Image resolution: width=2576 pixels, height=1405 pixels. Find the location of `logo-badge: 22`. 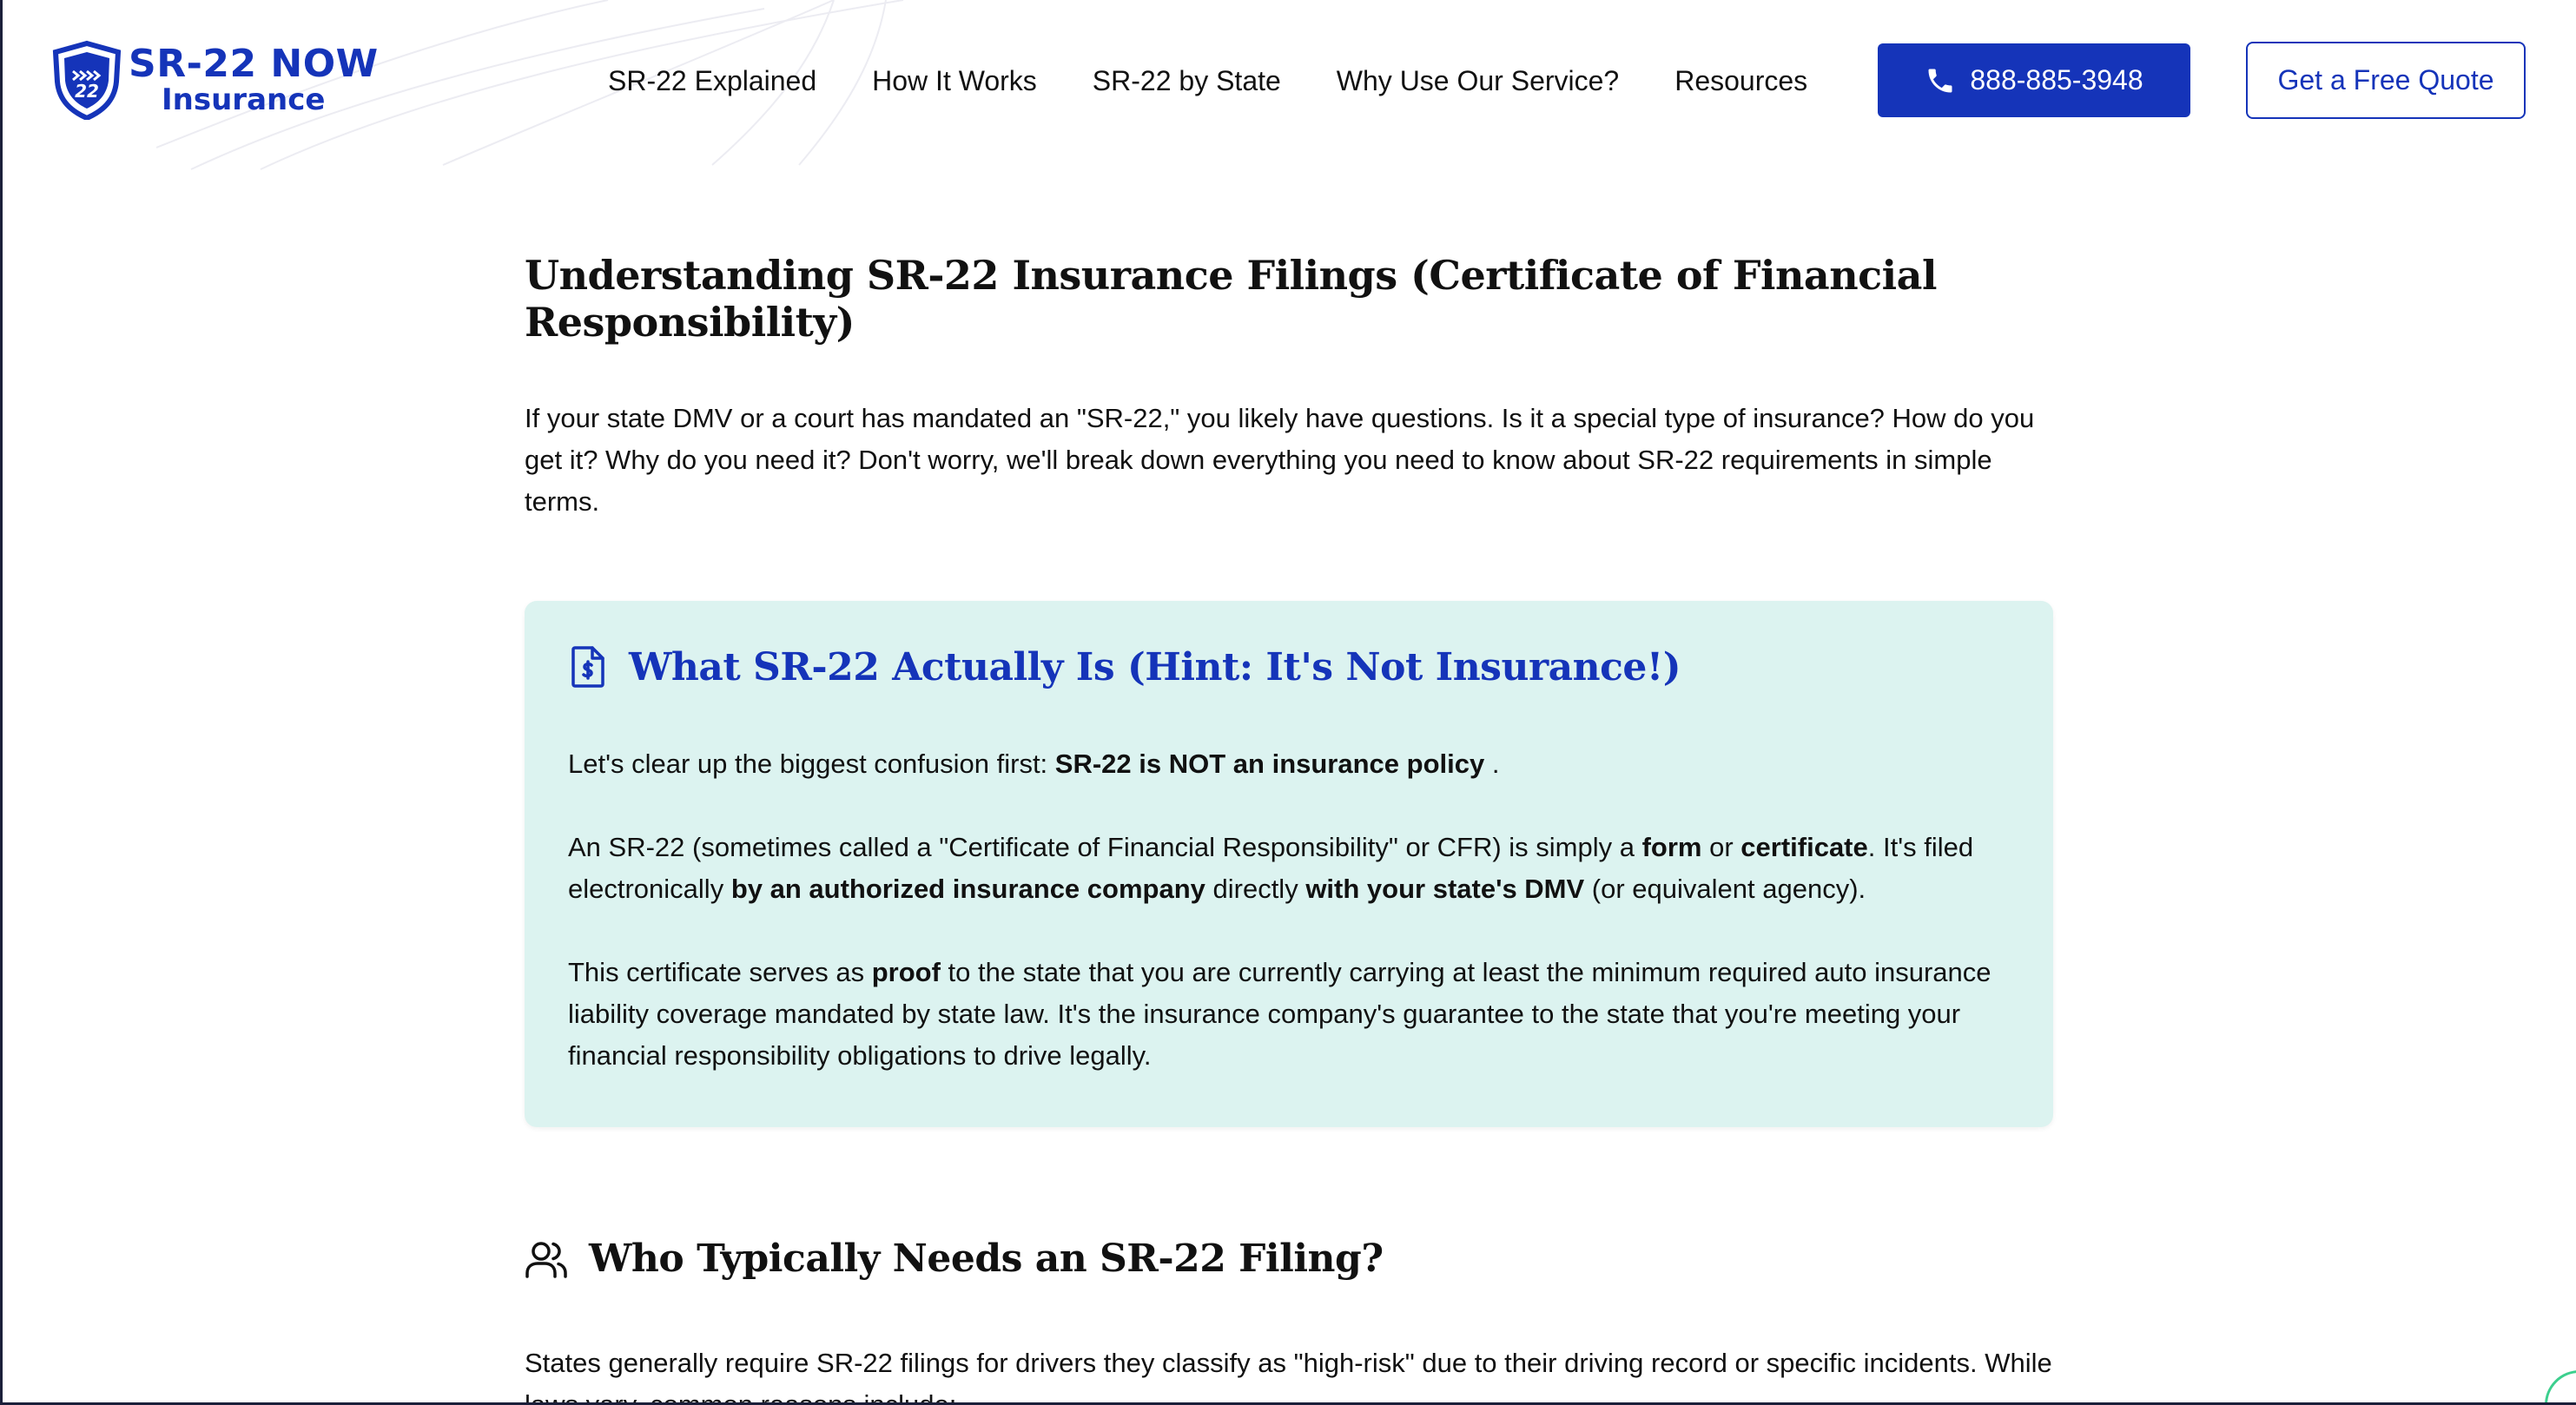

logo-badge: 22 is located at coordinates (87, 91).